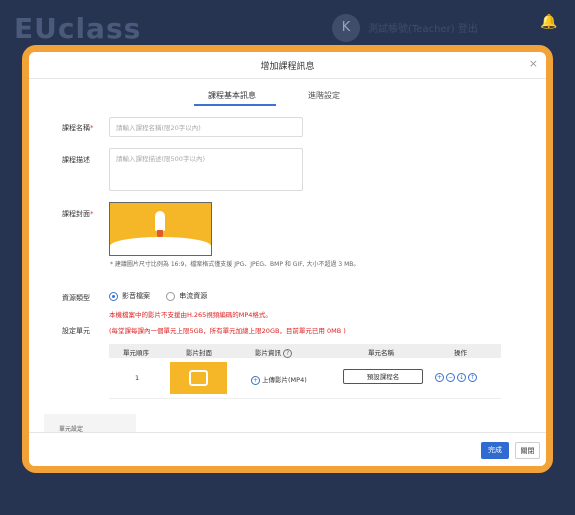 The image size is (575, 515). I want to click on radio-streaming: 串流資源, so click(186, 296).